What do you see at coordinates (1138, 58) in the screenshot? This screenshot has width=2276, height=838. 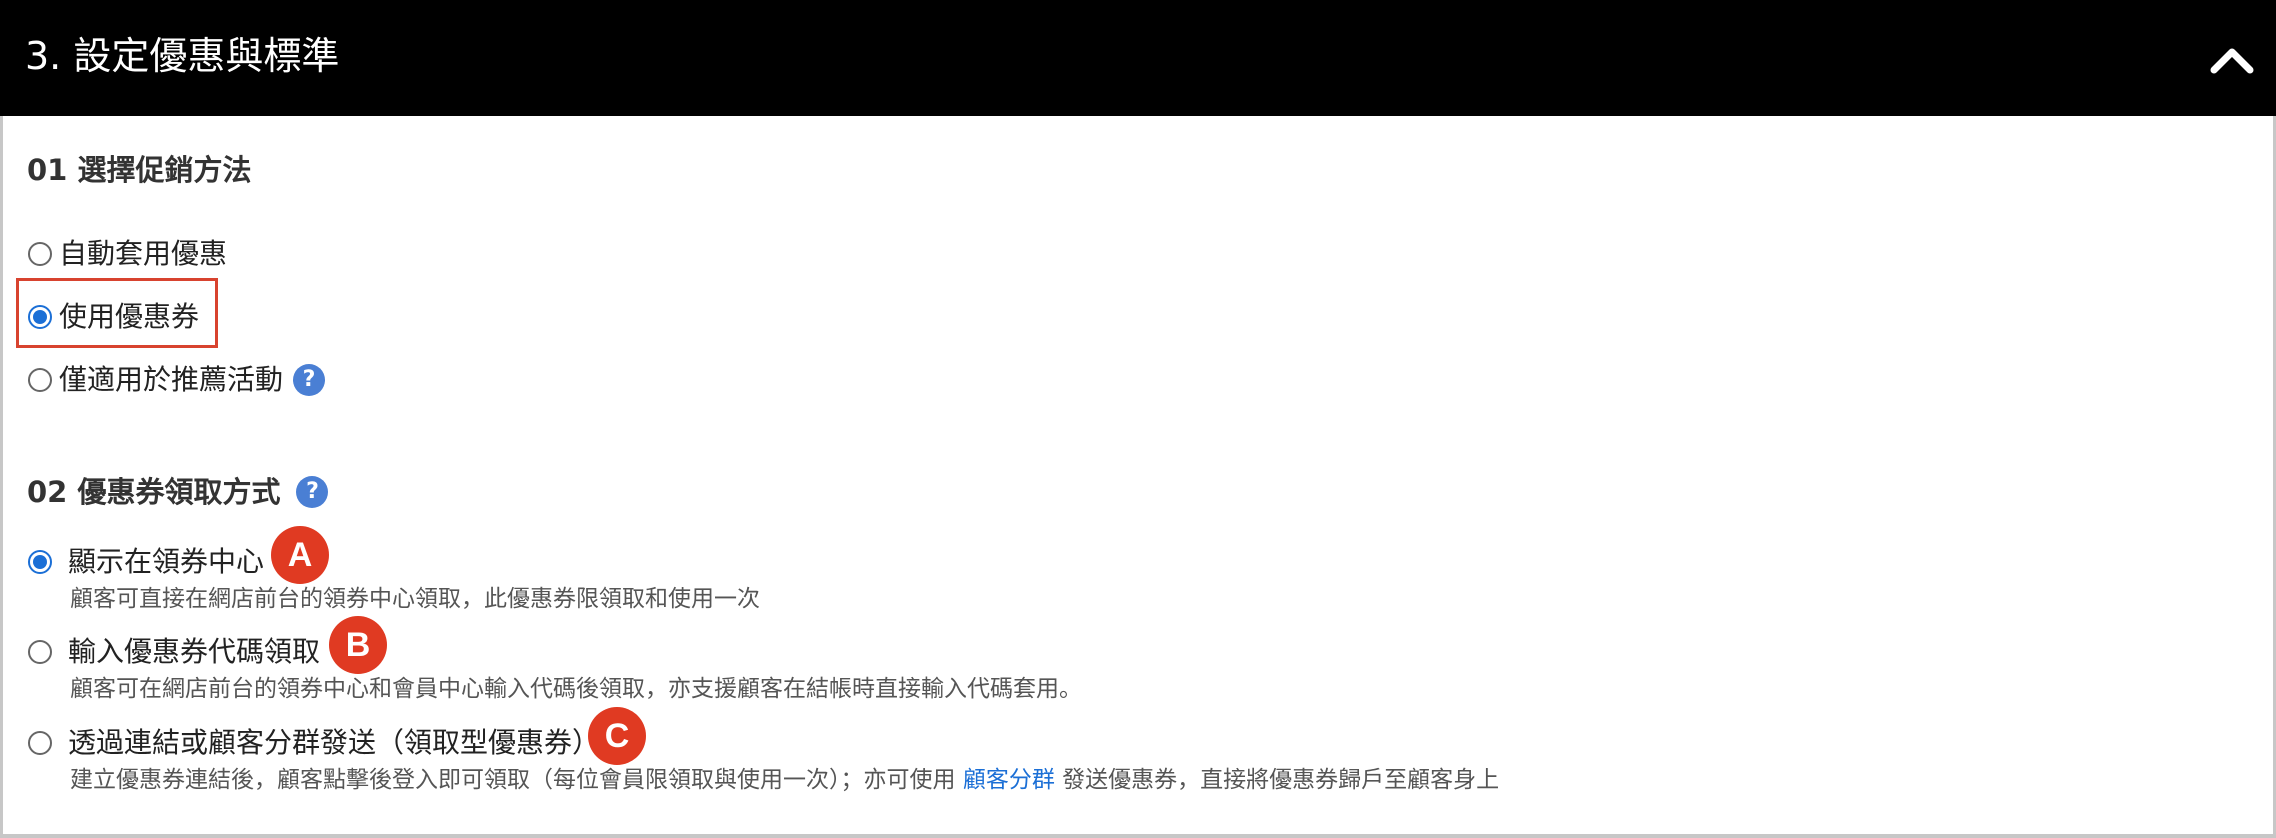 I see `section-header: 3. 設定優惠與標準` at bounding box center [1138, 58].